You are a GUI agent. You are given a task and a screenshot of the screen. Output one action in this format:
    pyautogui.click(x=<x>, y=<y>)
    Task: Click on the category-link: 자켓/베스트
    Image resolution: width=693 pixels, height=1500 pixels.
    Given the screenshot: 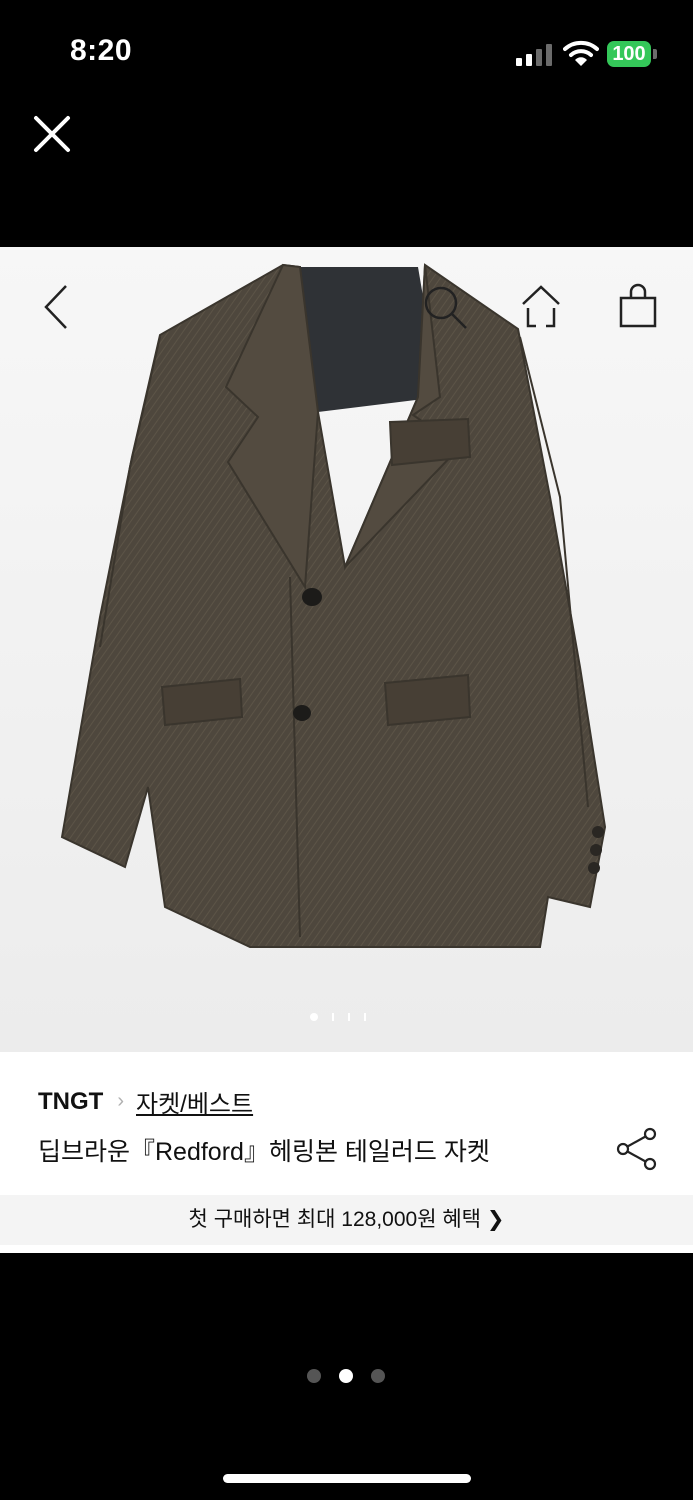 What is the action you would take?
    pyautogui.click(x=194, y=1101)
    